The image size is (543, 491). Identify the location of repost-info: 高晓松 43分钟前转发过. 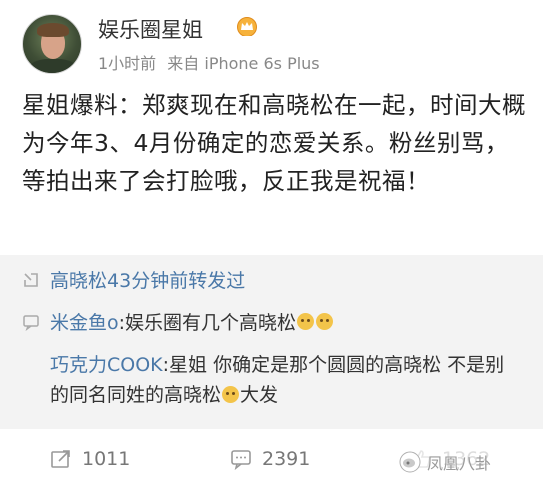
(133, 279).